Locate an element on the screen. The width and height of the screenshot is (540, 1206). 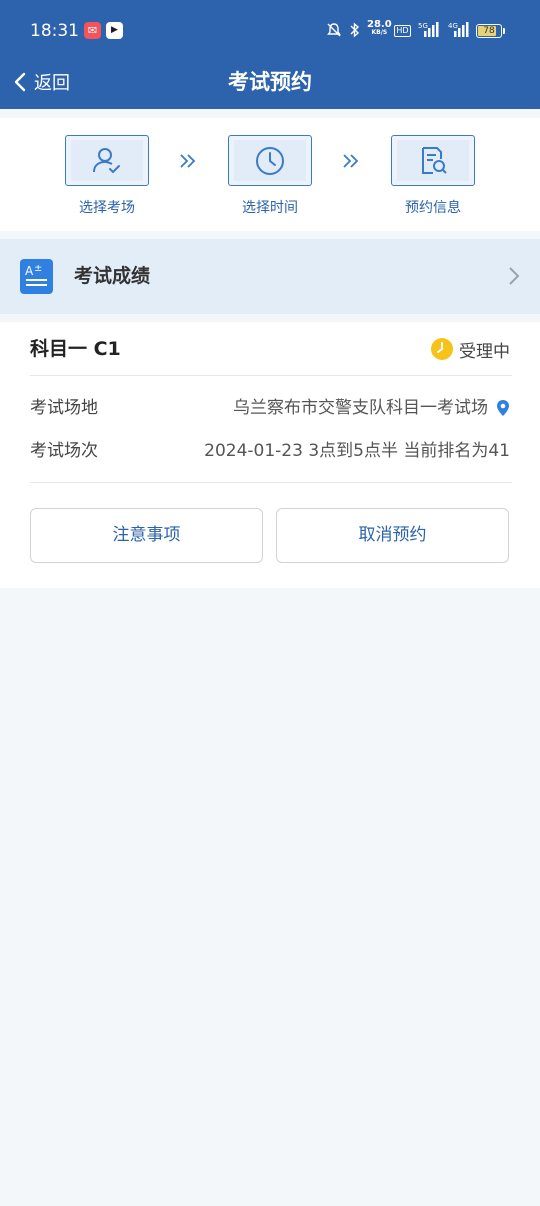
exam-subject: 科目一 C1 is located at coordinates (75, 349).